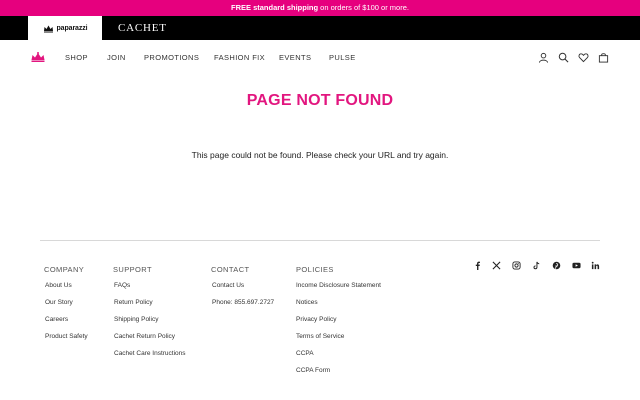 This screenshot has height=400, width=640. Describe the element at coordinates (320, 336) in the screenshot. I see `footer-link-terms-of-service: Terms of Service` at that location.